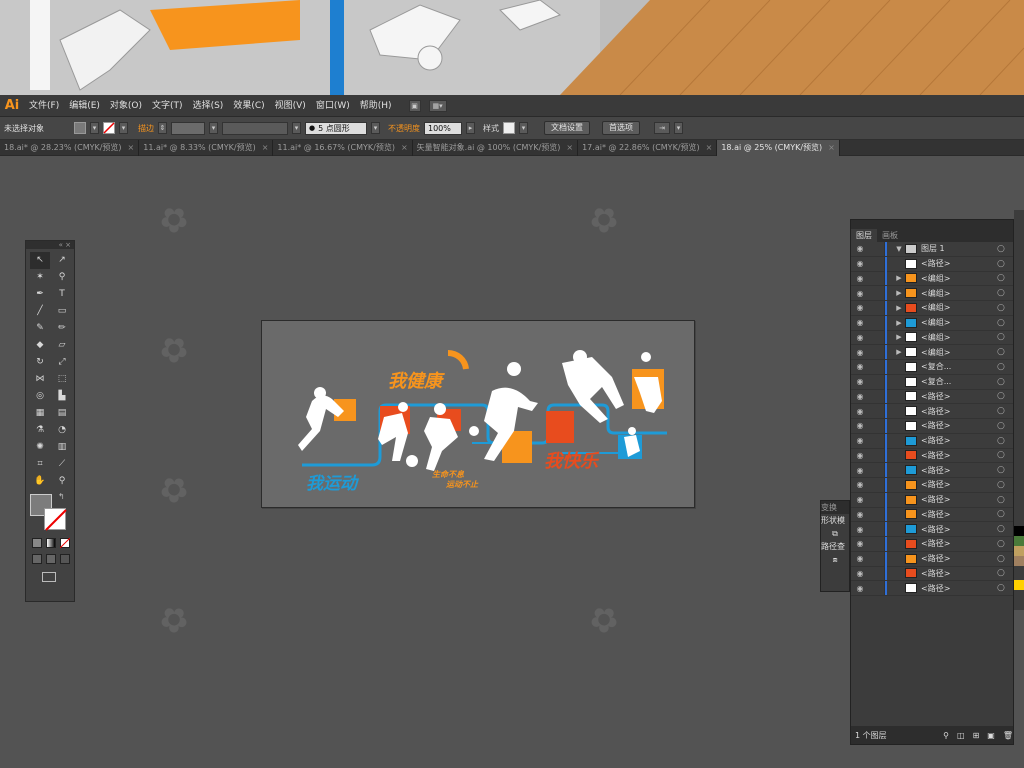 Image resolution: width=1024 pixels, height=768 pixels. What do you see at coordinates (343, 148) in the screenshot?
I see `doc-tab: 11.ai* @ 16.67% (CMYK/预览) ×` at bounding box center [343, 148].